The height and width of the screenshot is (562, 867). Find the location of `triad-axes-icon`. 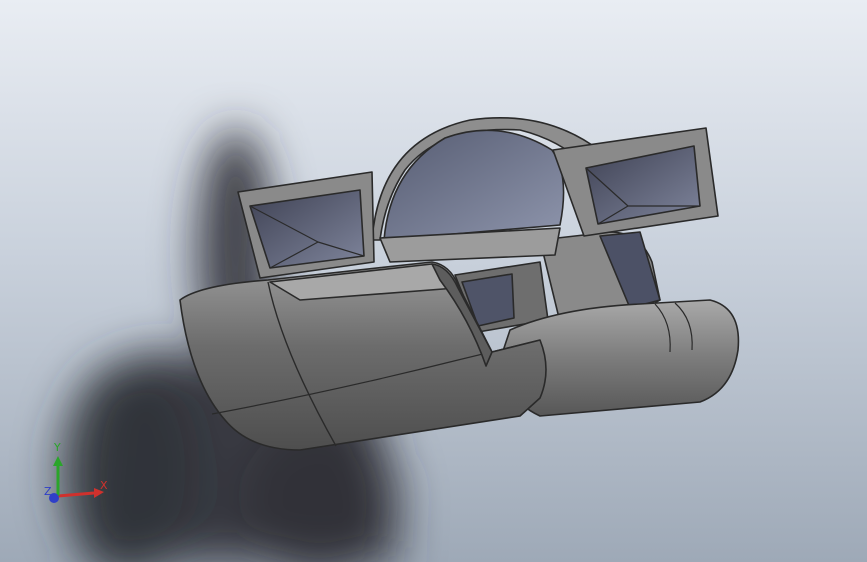

triad-axes-icon is located at coordinates (76, 479).